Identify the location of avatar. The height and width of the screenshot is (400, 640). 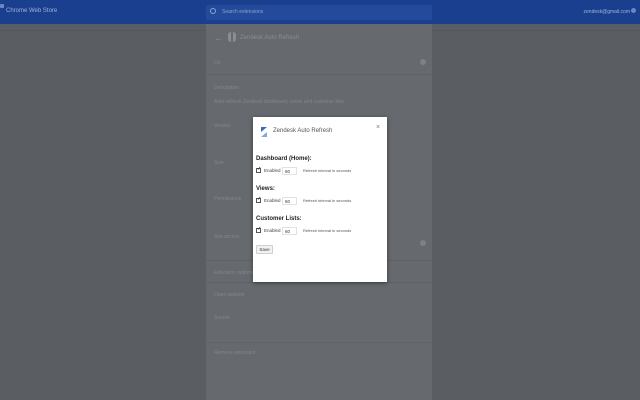
(633, 10).